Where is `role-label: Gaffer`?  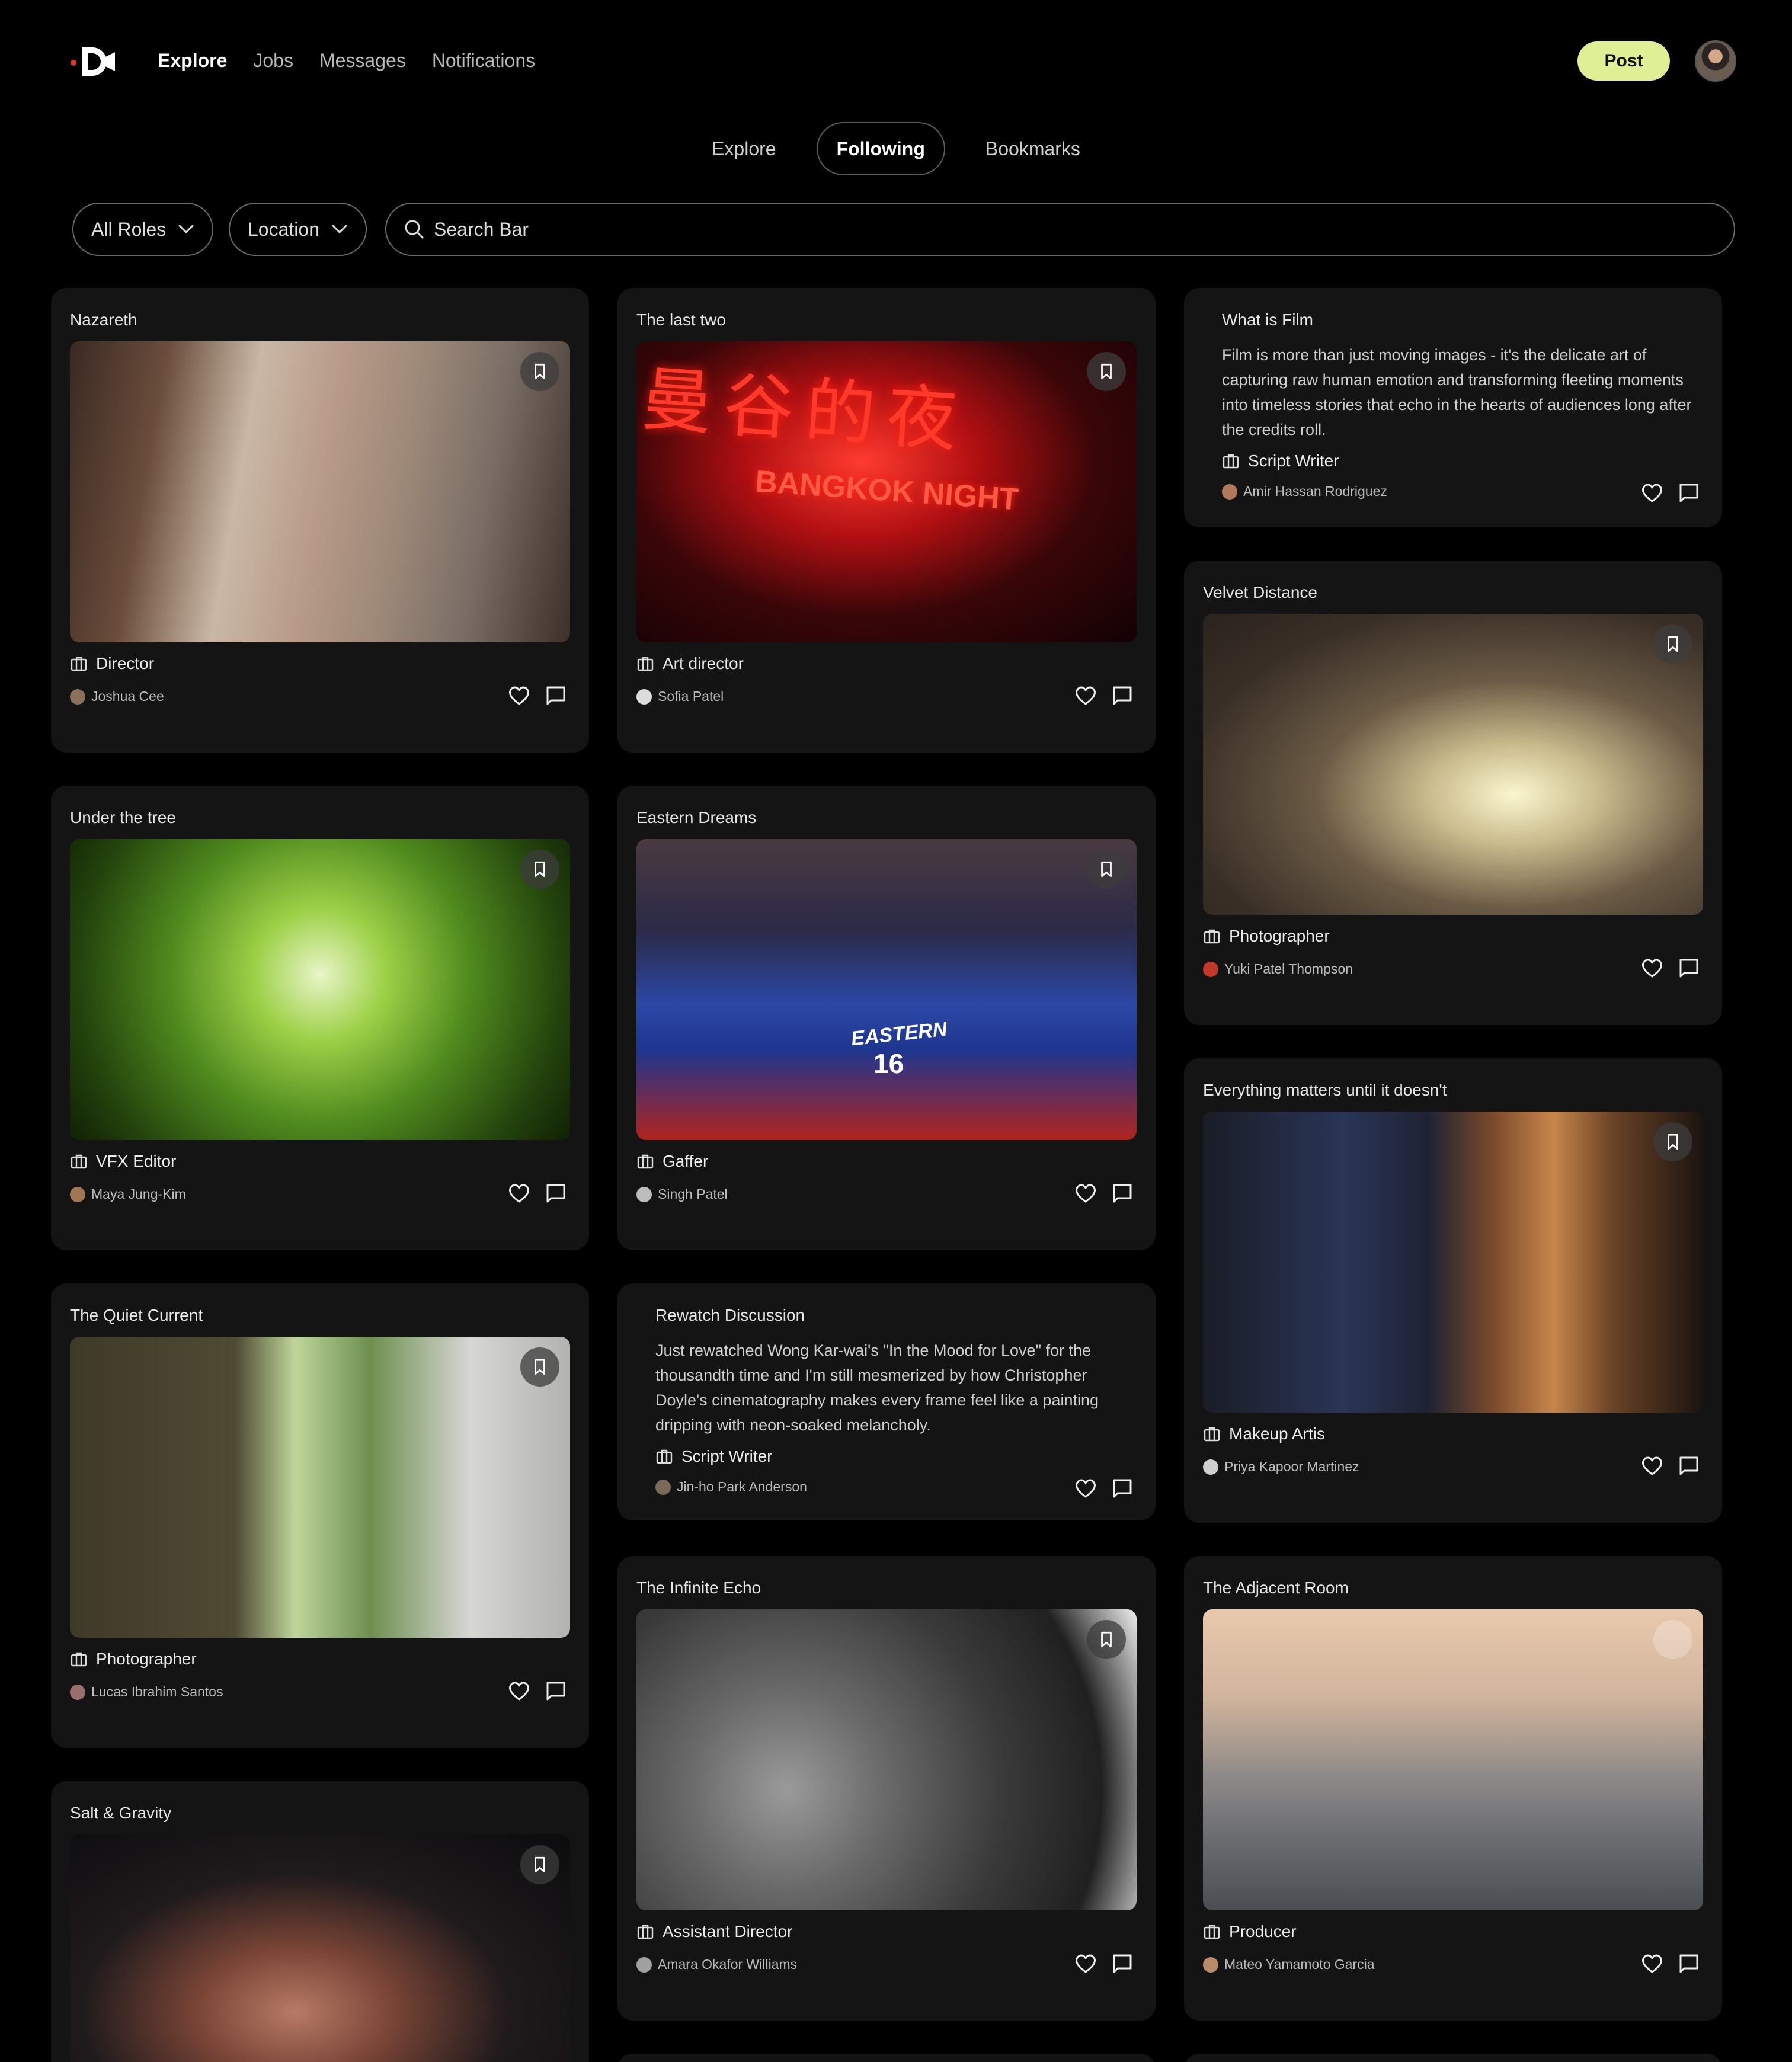
role-label: Gaffer is located at coordinates (686, 1161).